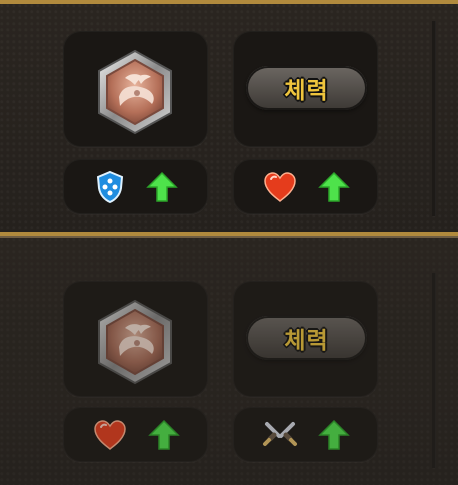 The image size is (458, 485). I want to click on crossed-swords-icon, so click(279, 433).